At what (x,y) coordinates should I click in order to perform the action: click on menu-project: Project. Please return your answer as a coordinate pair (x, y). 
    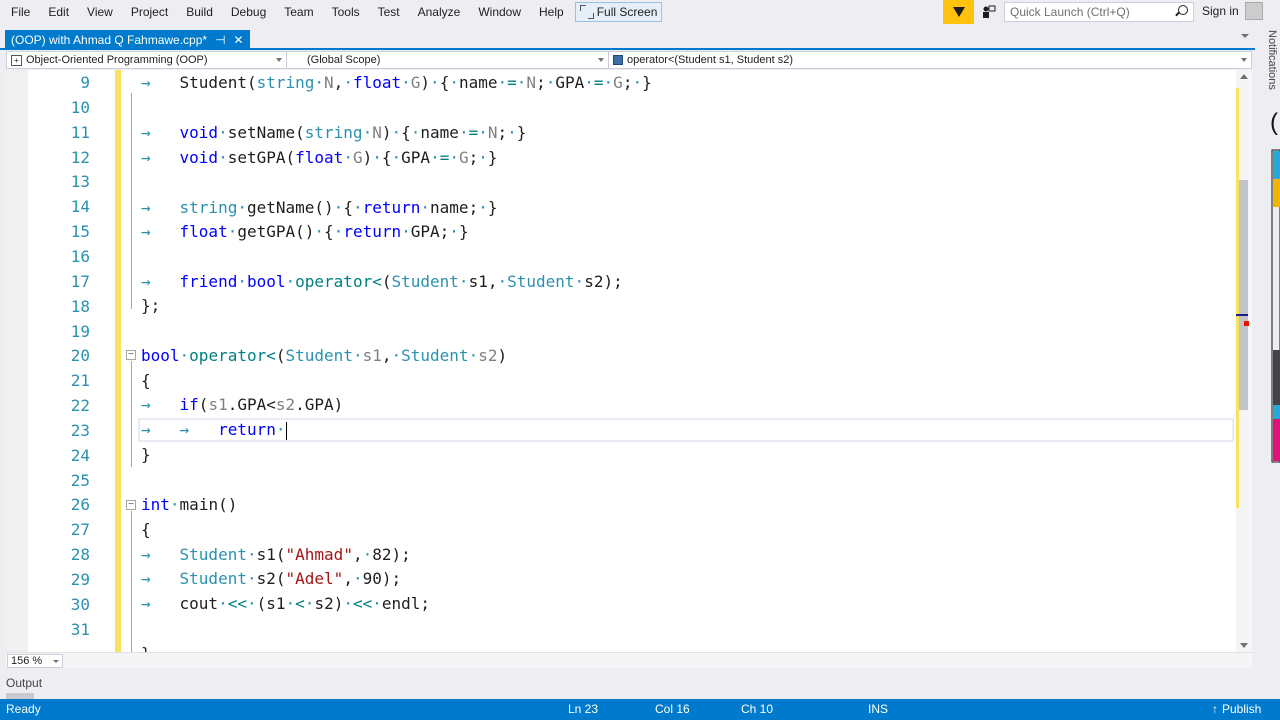
    Looking at the image, I should click on (149, 12).